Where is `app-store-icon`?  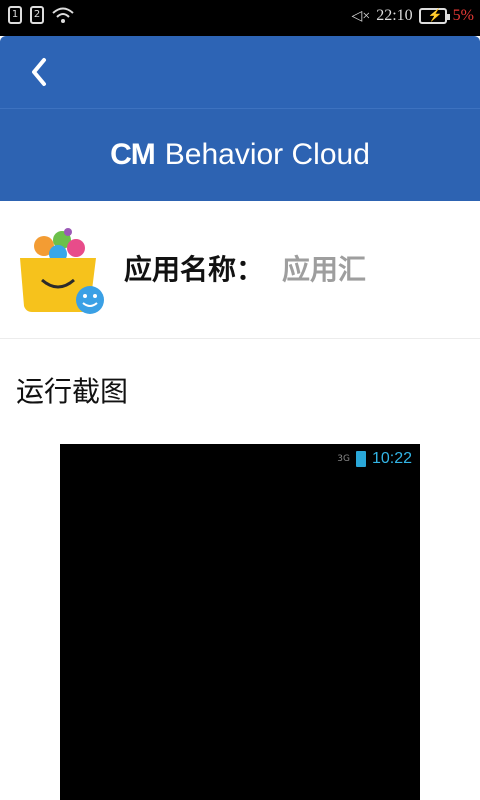
app-store-icon is located at coordinates (62, 271).